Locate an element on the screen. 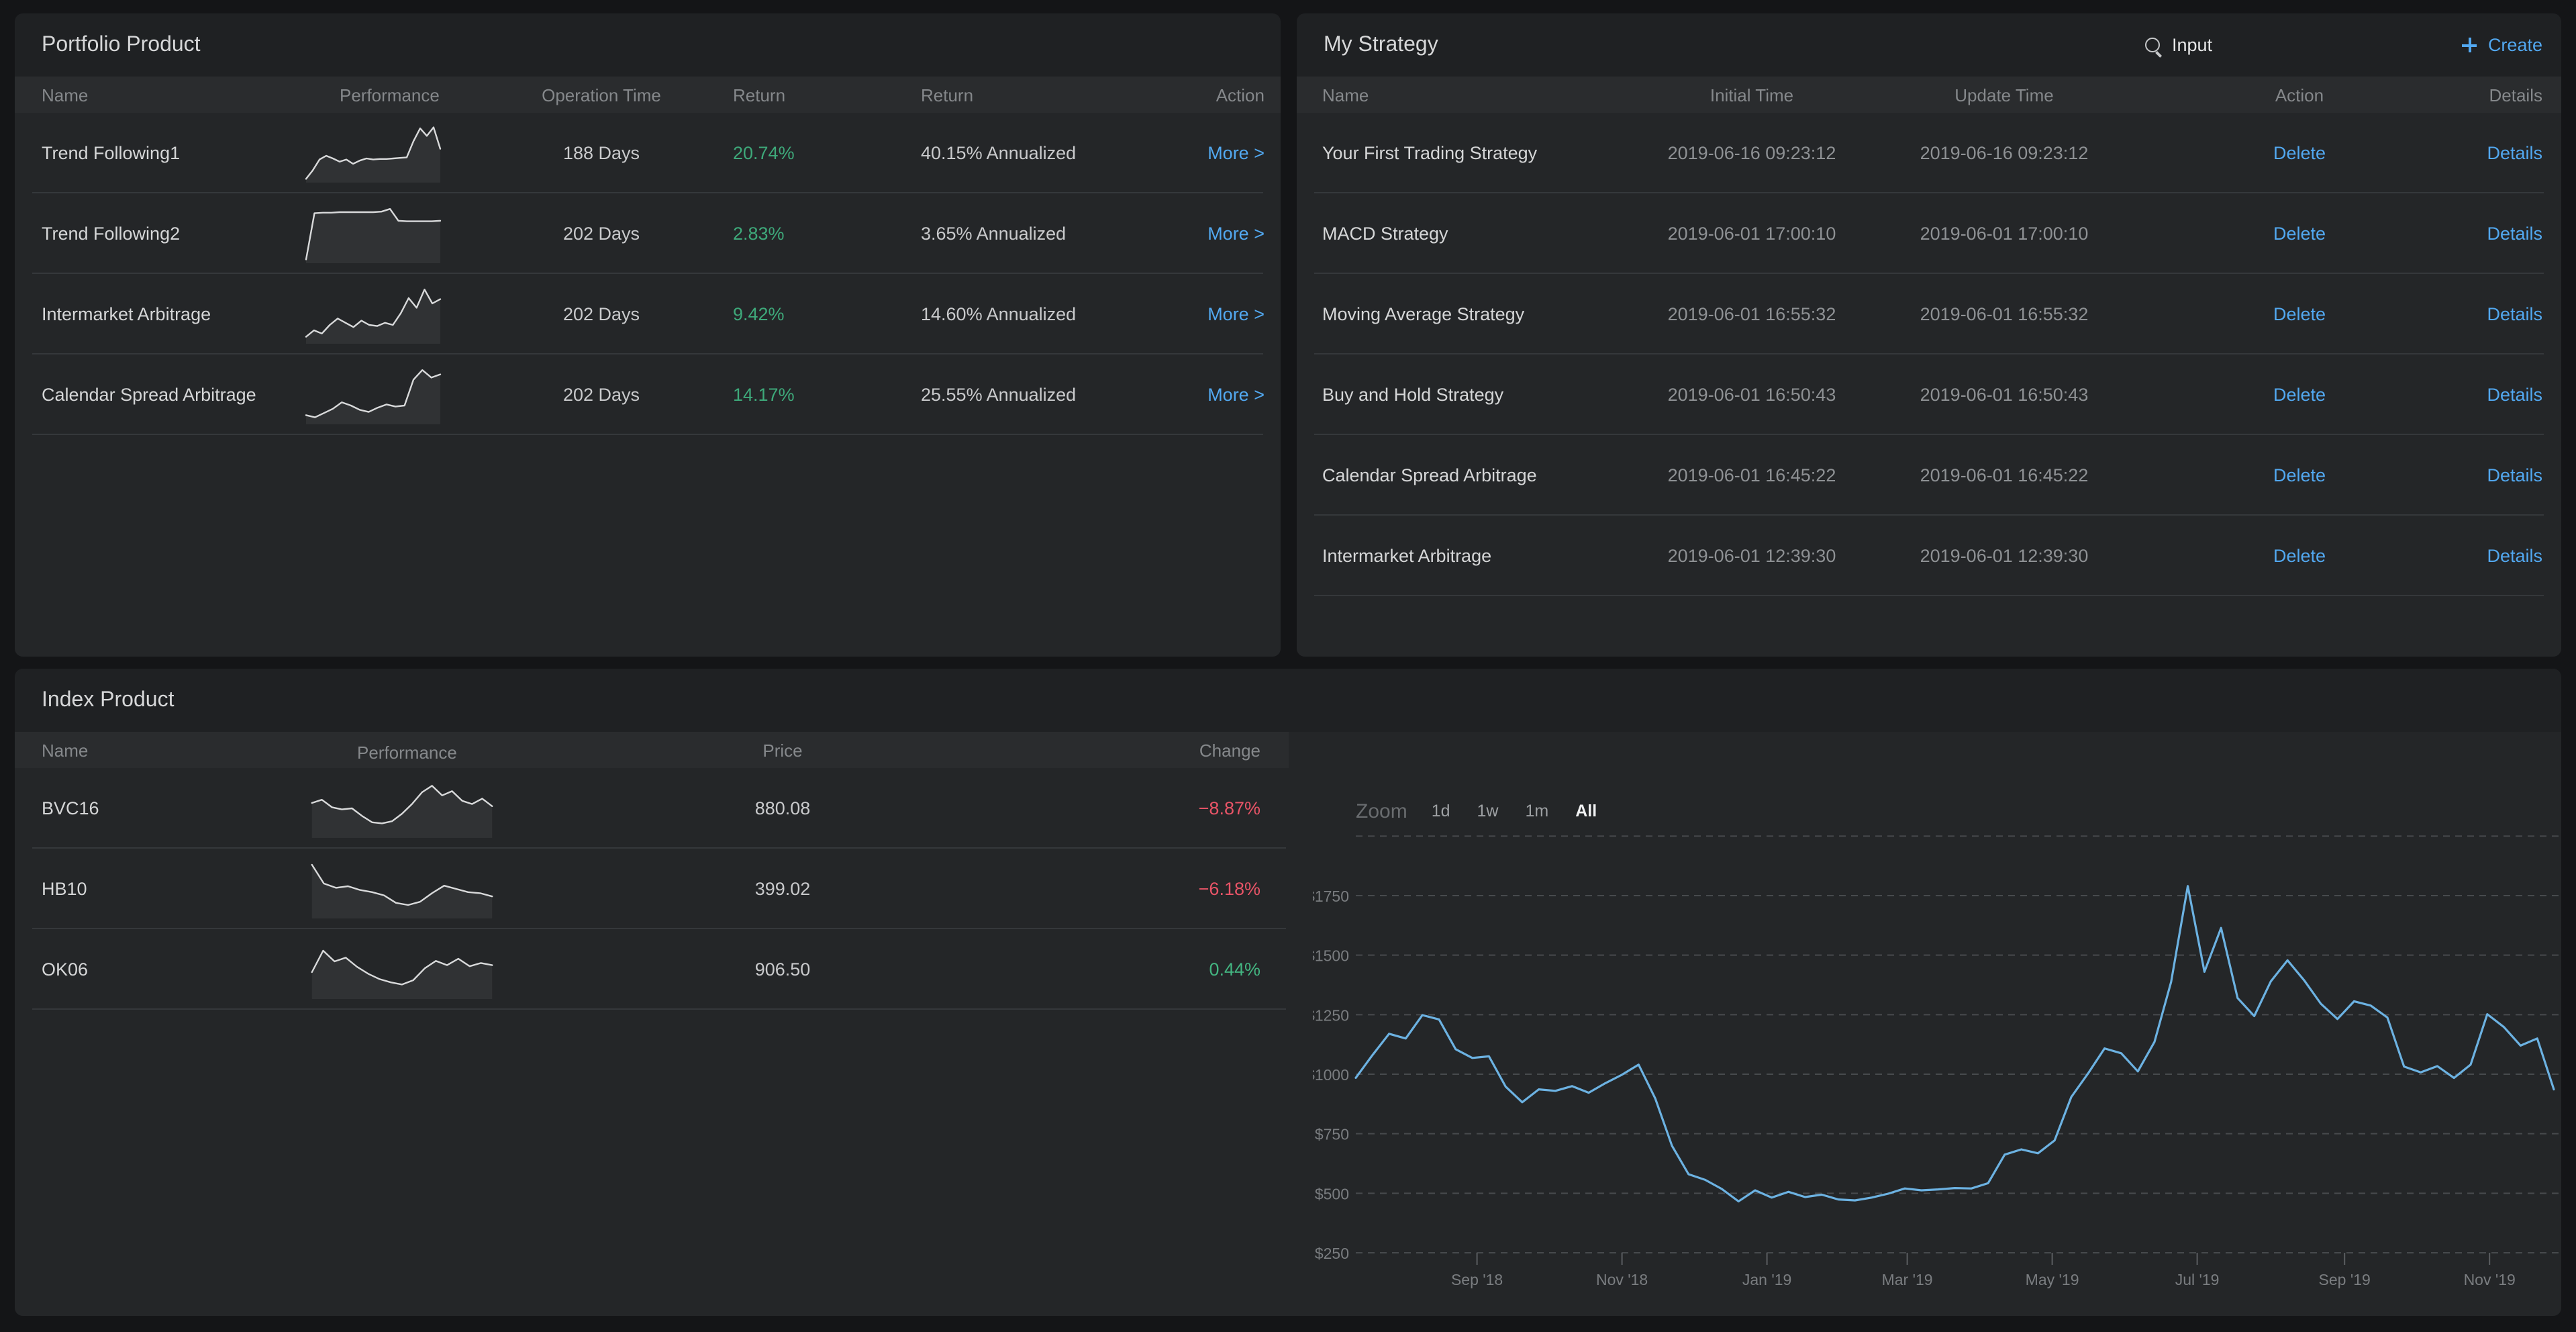 The image size is (2576, 1332). index-panel-title: Index Product is located at coordinates (108, 700).